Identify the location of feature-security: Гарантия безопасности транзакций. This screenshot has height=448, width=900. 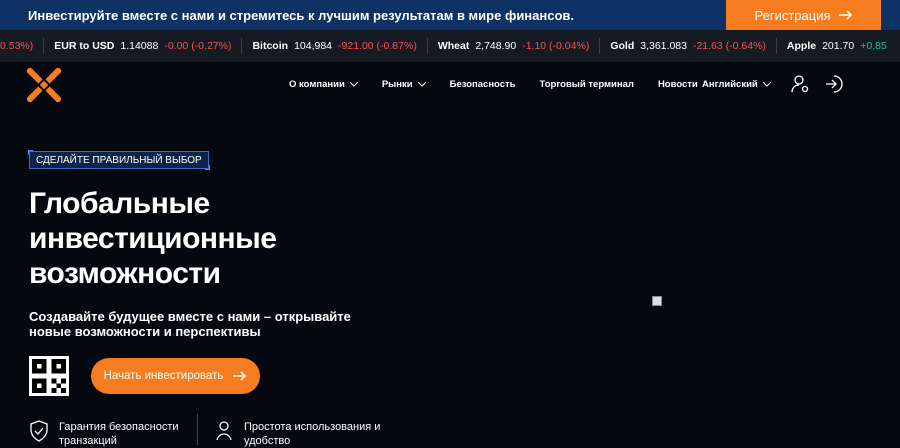
(109, 434).